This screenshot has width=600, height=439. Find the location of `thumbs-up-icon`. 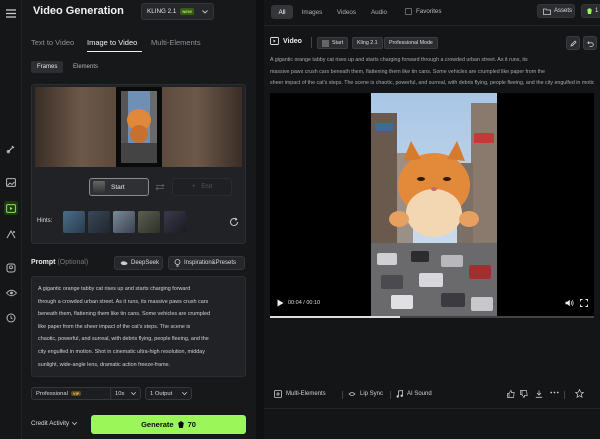

thumbs-up-icon is located at coordinates (511, 394).